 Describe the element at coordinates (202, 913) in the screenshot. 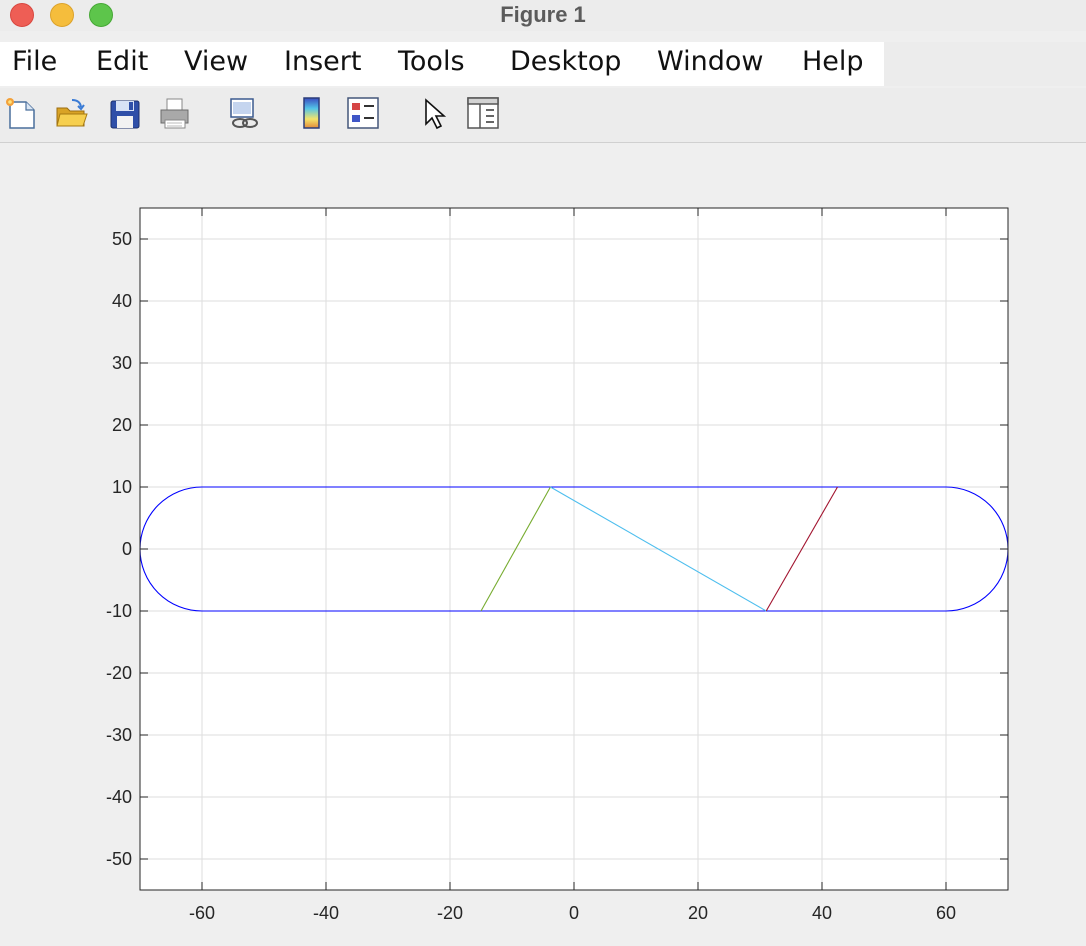

I see `x-tick-label: -60` at that location.